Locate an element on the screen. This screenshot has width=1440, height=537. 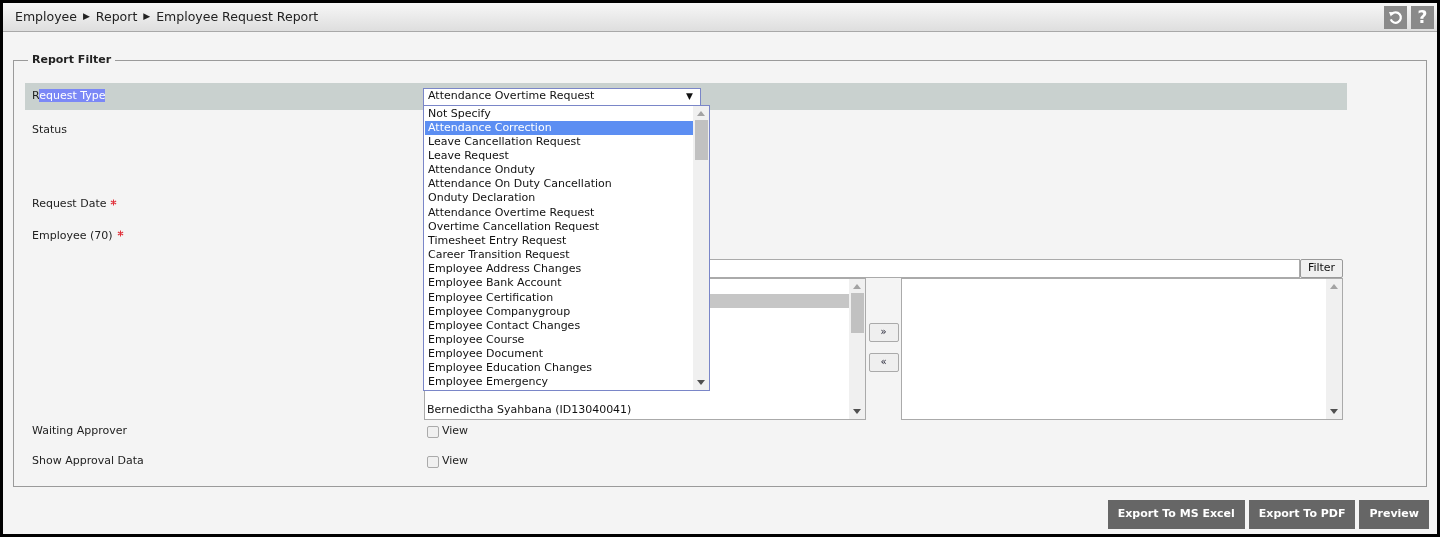
dropdown-option: Leave Cancellation Request is located at coordinates (559, 141).